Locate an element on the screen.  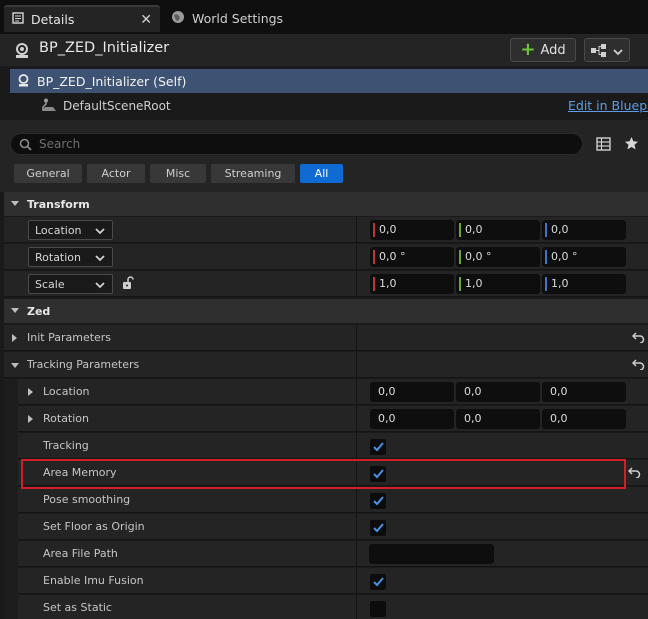
search-icon is located at coordinates (25, 146).